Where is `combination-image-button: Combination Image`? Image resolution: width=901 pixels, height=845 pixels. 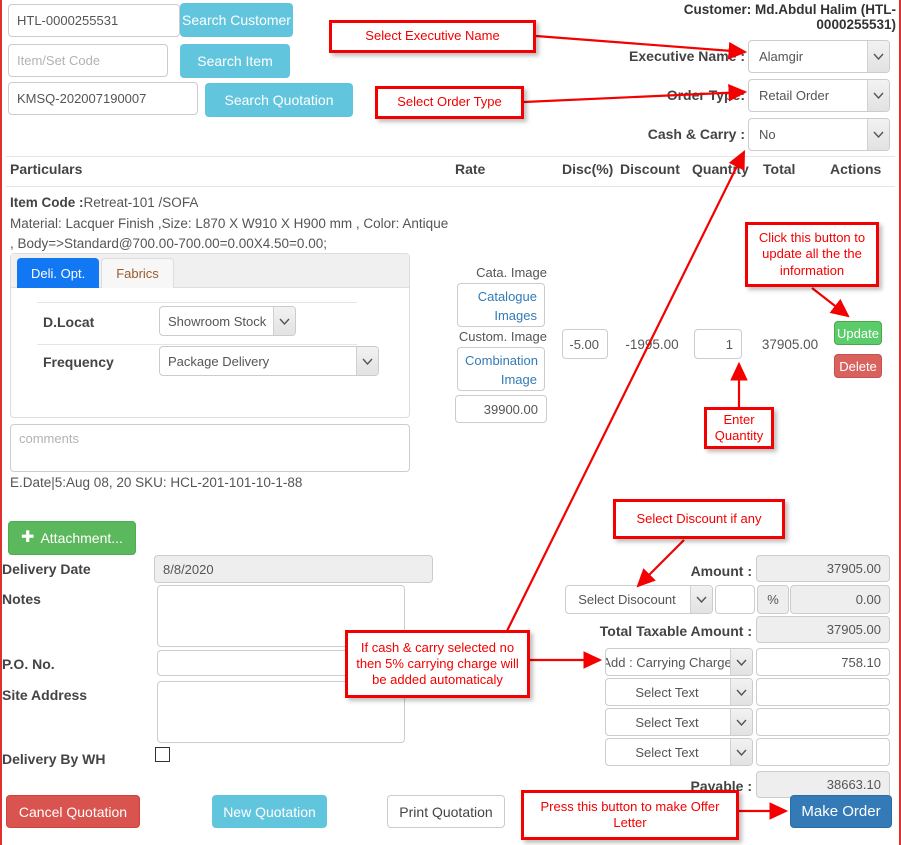
combination-image-button: Combination Image is located at coordinates (501, 369).